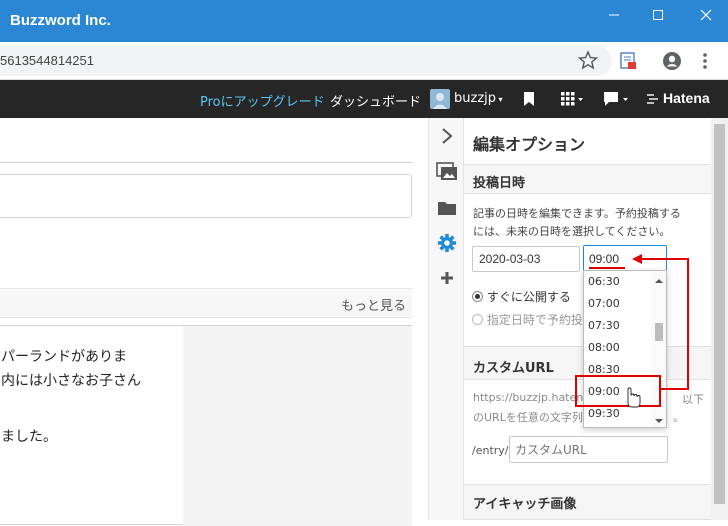 This screenshot has height=526, width=728. Describe the element at coordinates (440, 99) in the screenshot. I see `avatar` at that location.